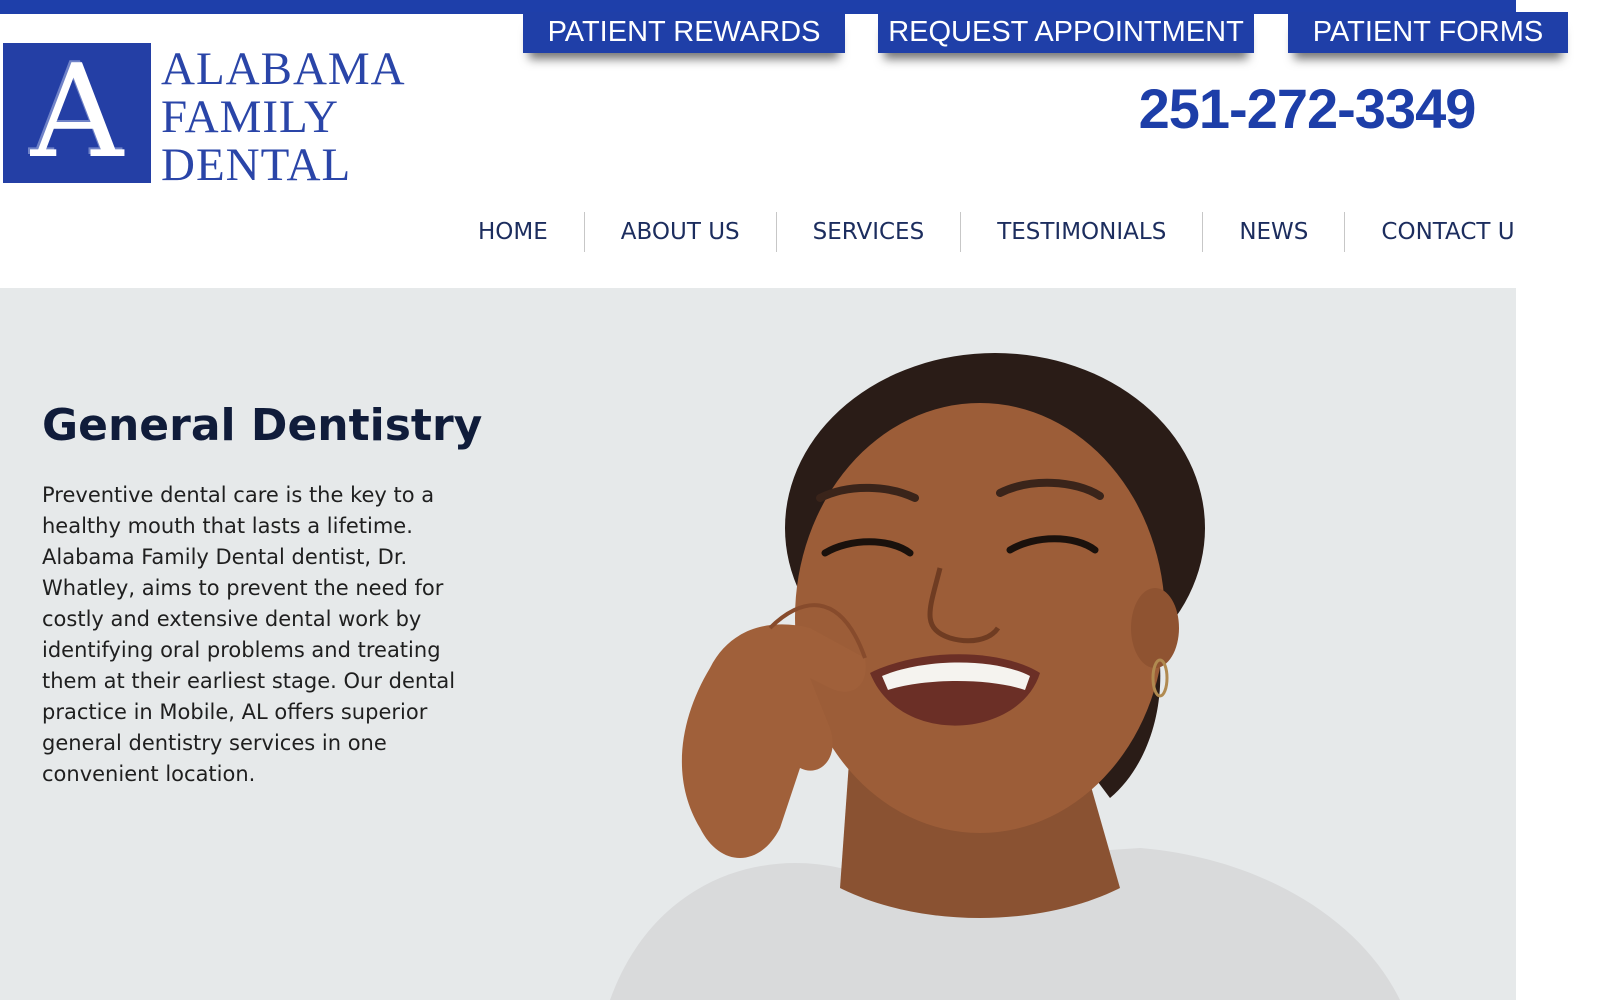 Image resolution: width=1600 pixels, height=1000 pixels. What do you see at coordinates (1430, 232) in the screenshot?
I see `nav-contact-us: CONTACT US` at bounding box center [1430, 232].